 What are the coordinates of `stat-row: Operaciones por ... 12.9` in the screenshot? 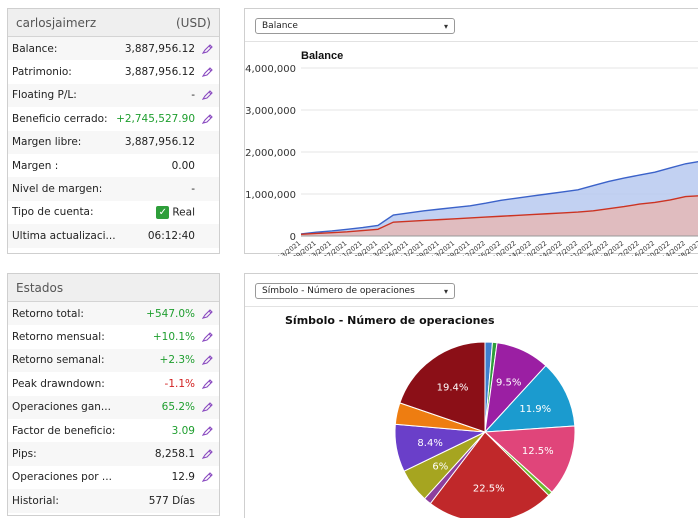 It's located at (113, 477).